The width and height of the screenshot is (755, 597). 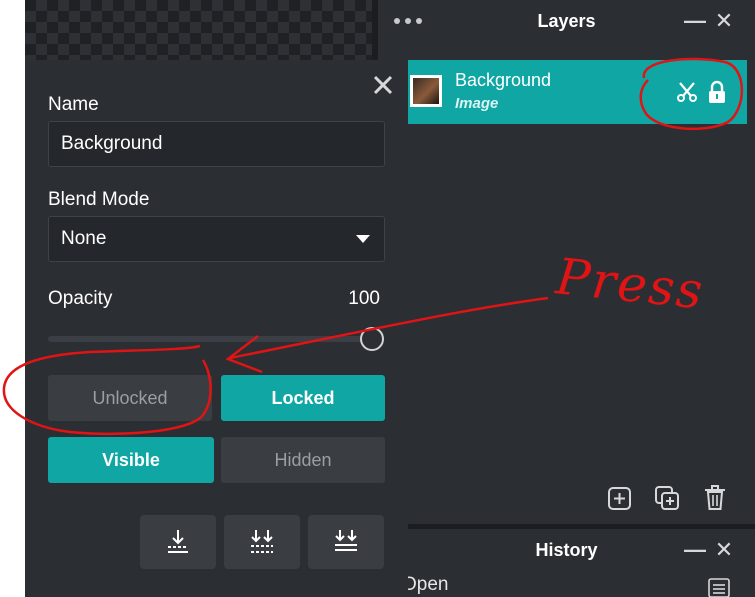 I want to click on close-history-button: ✕, so click(x=724, y=550).